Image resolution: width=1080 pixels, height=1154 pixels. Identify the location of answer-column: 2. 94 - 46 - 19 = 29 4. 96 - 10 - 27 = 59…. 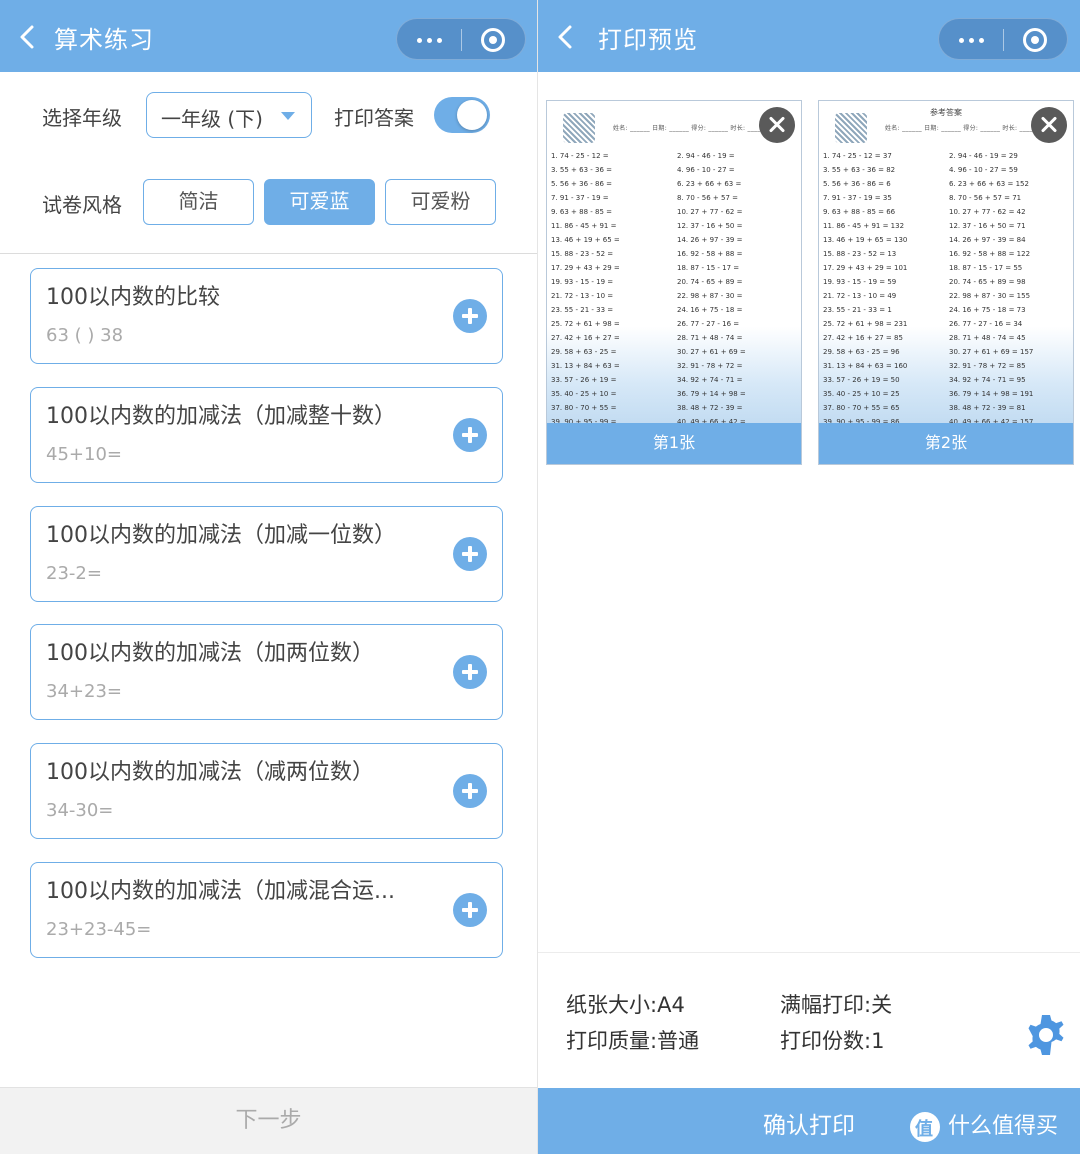
(991, 286).